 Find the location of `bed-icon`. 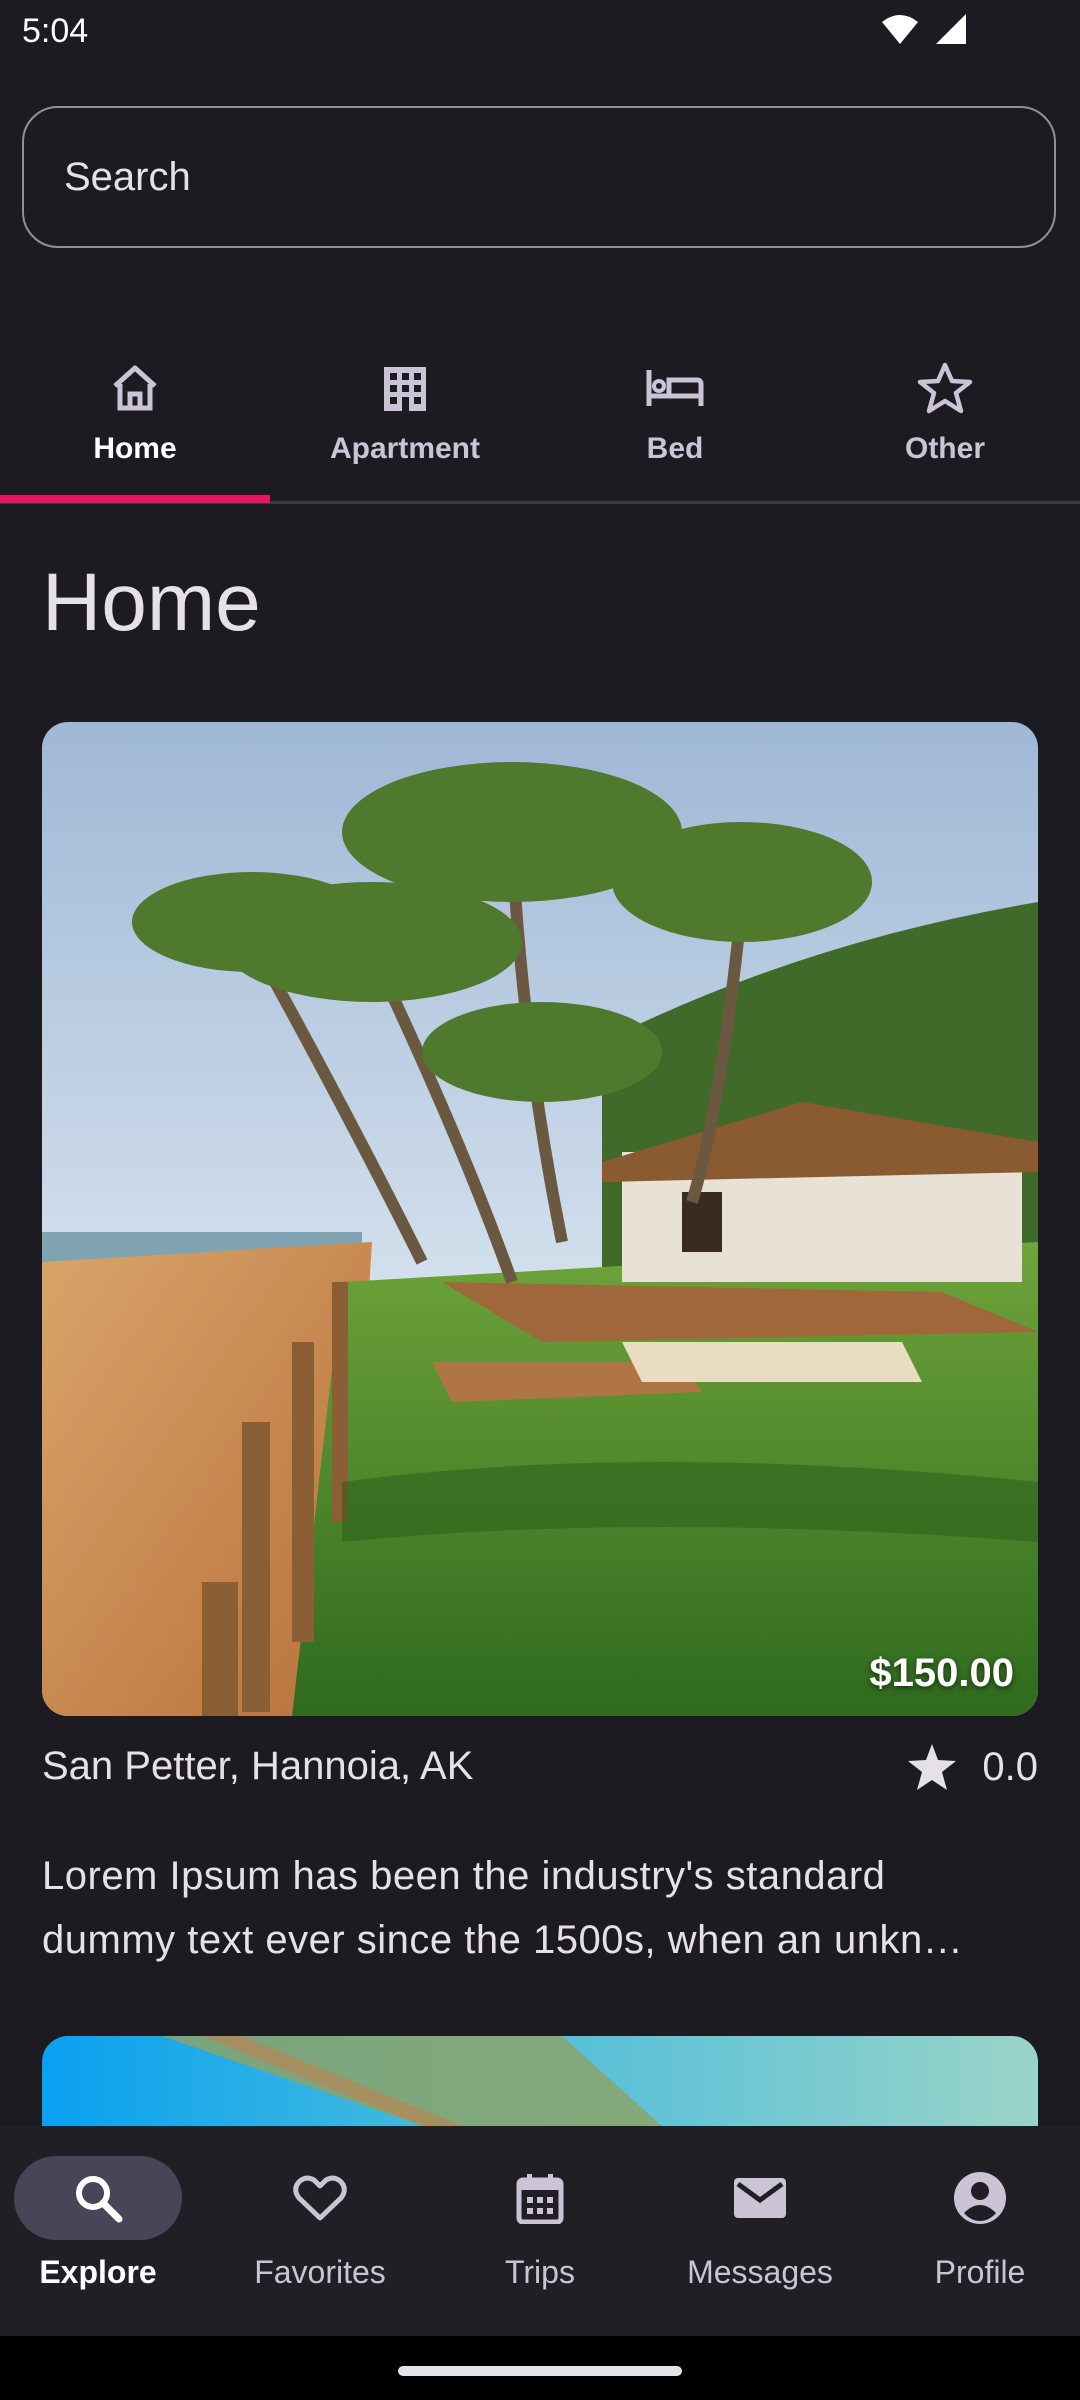

bed-icon is located at coordinates (675, 388).